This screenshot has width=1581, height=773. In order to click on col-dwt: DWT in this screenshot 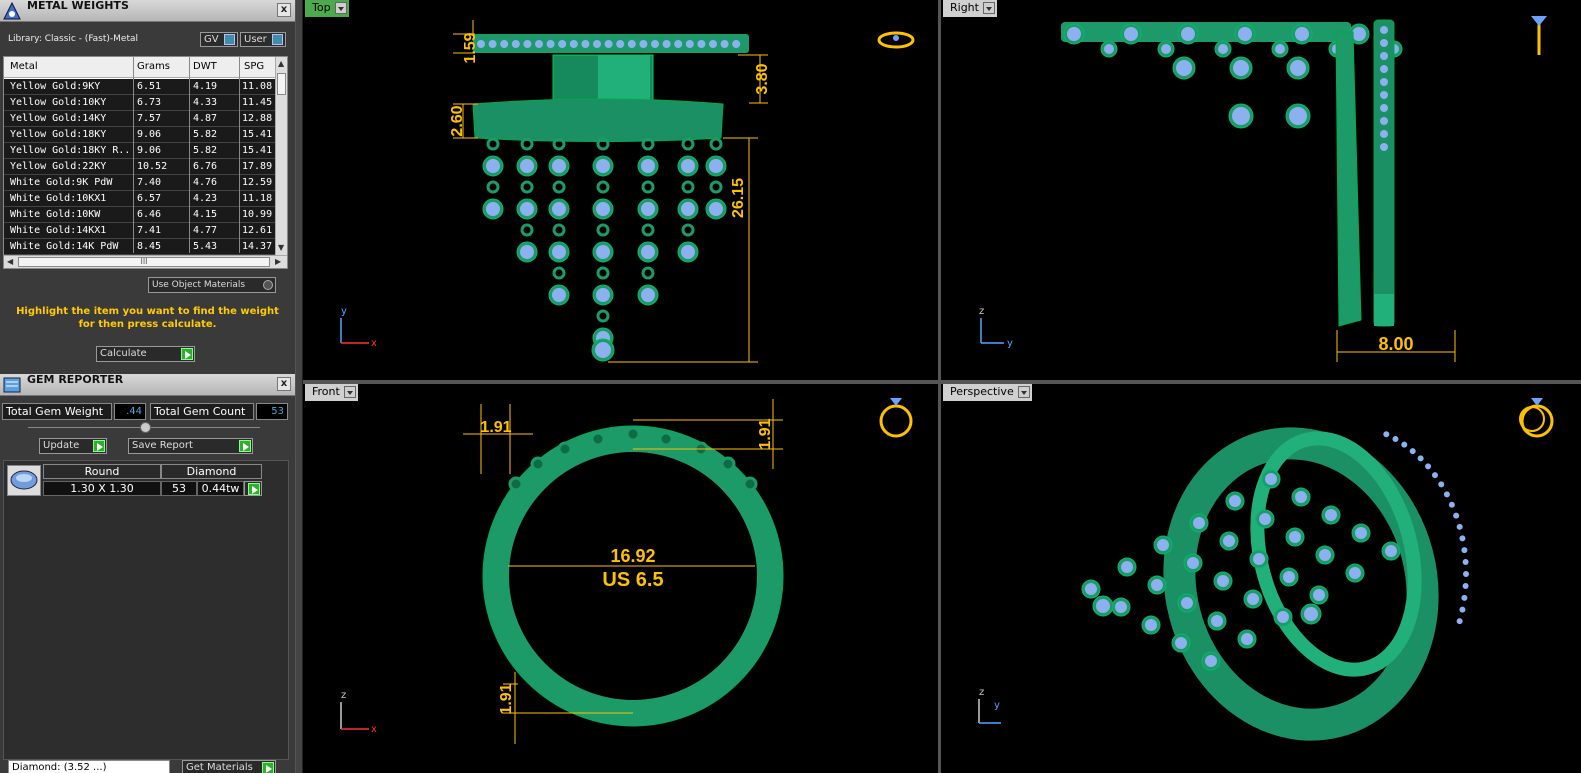, I will do `click(205, 66)`.